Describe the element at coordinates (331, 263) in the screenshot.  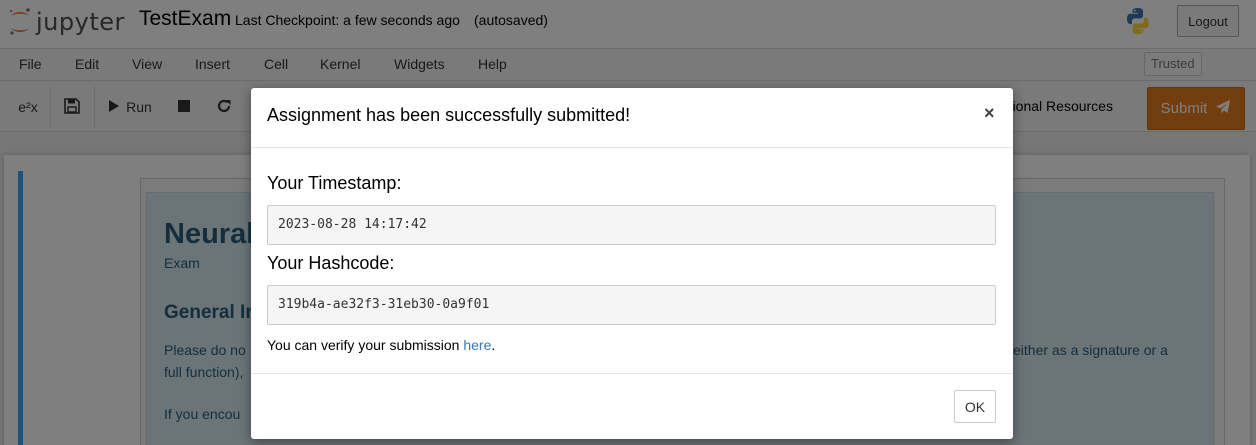
I see `hashcode-label: Your Hashcode:` at that location.